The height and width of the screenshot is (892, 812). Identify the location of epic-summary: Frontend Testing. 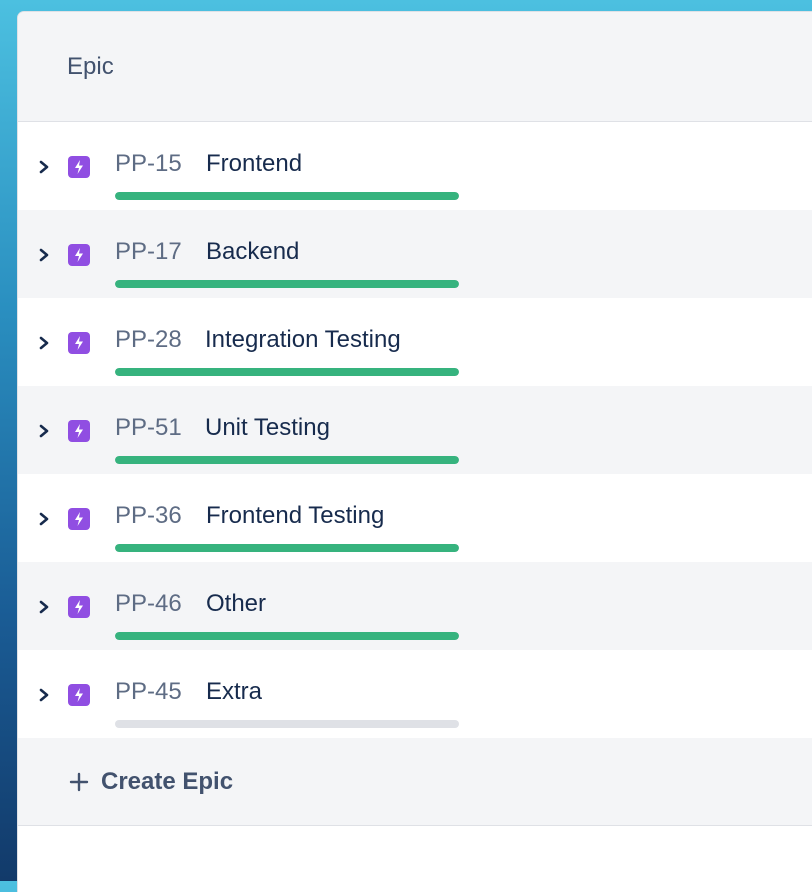
(295, 516).